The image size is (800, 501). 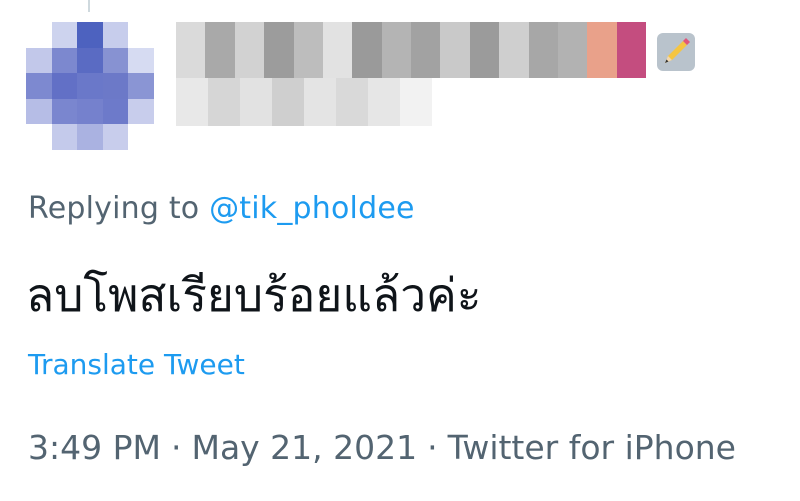 What do you see at coordinates (312, 208) in the screenshot?
I see `replying-to-mention-link: @tik_pholdee` at bounding box center [312, 208].